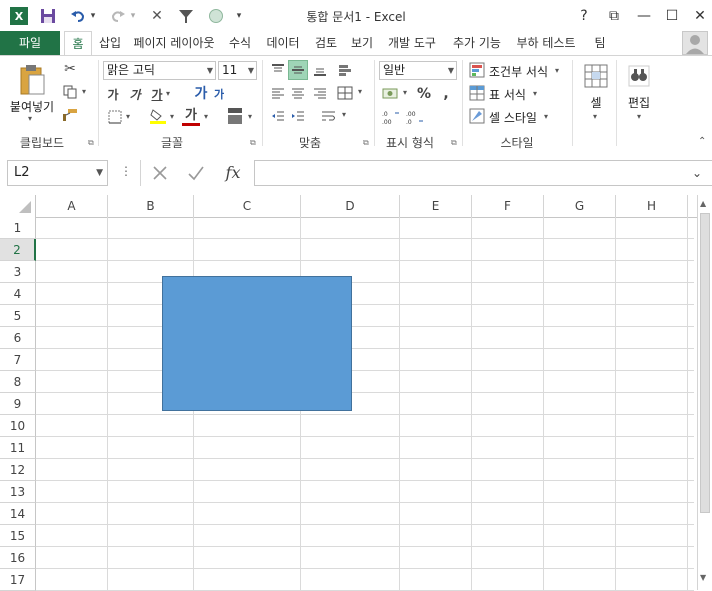  Describe the element at coordinates (168, 93) in the screenshot. I see `underline-dropdown-icon: ▾` at that location.